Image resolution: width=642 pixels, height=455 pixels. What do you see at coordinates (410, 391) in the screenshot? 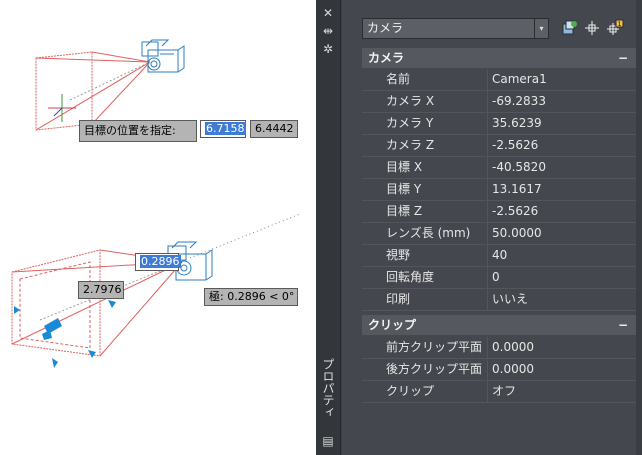
I see `property-label: クリップ` at bounding box center [410, 391].